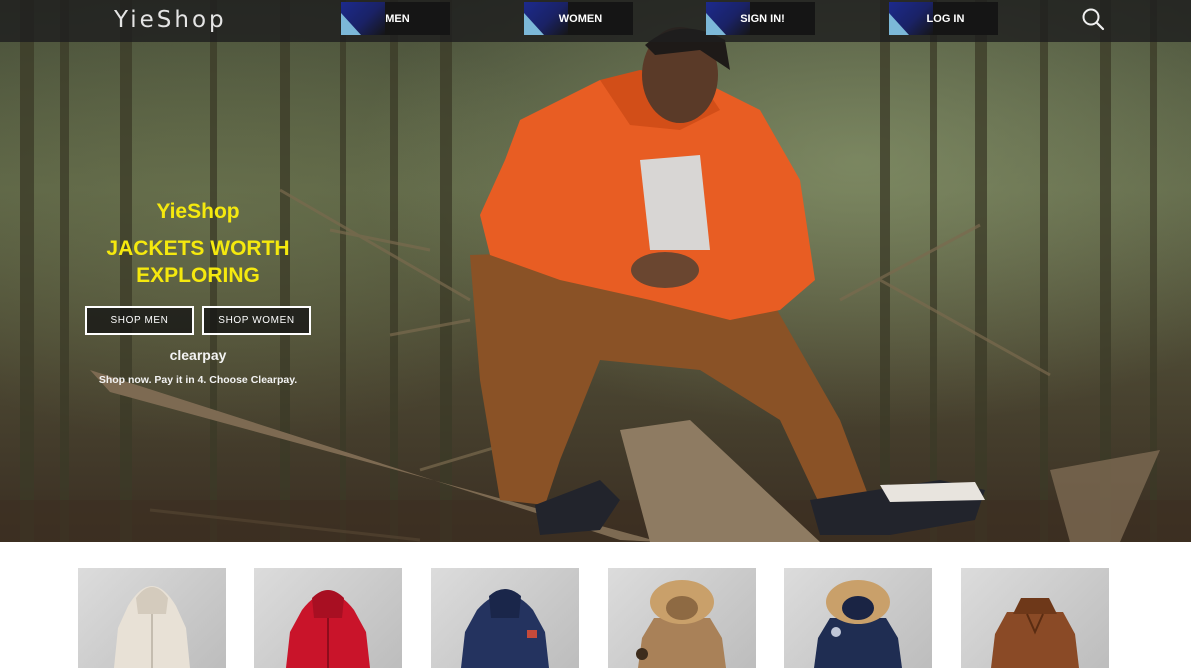  What do you see at coordinates (139, 320) in the screenshot?
I see `shop-men-button: SHOP MEN` at bounding box center [139, 320].